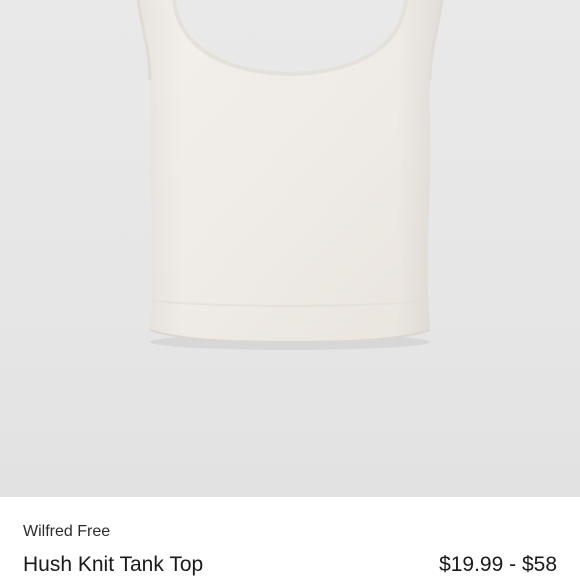 This screenshot has height=580, width=580. Describe the element at coordinates (66, 532) in the screenshot. I see `brand-name: Wilfred Free` at that location.